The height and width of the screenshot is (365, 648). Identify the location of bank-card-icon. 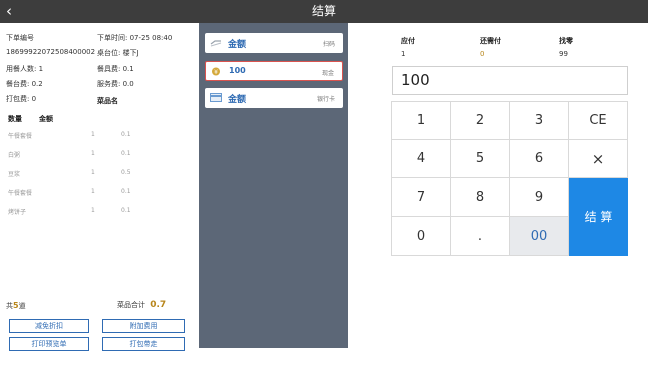
(216, 97).